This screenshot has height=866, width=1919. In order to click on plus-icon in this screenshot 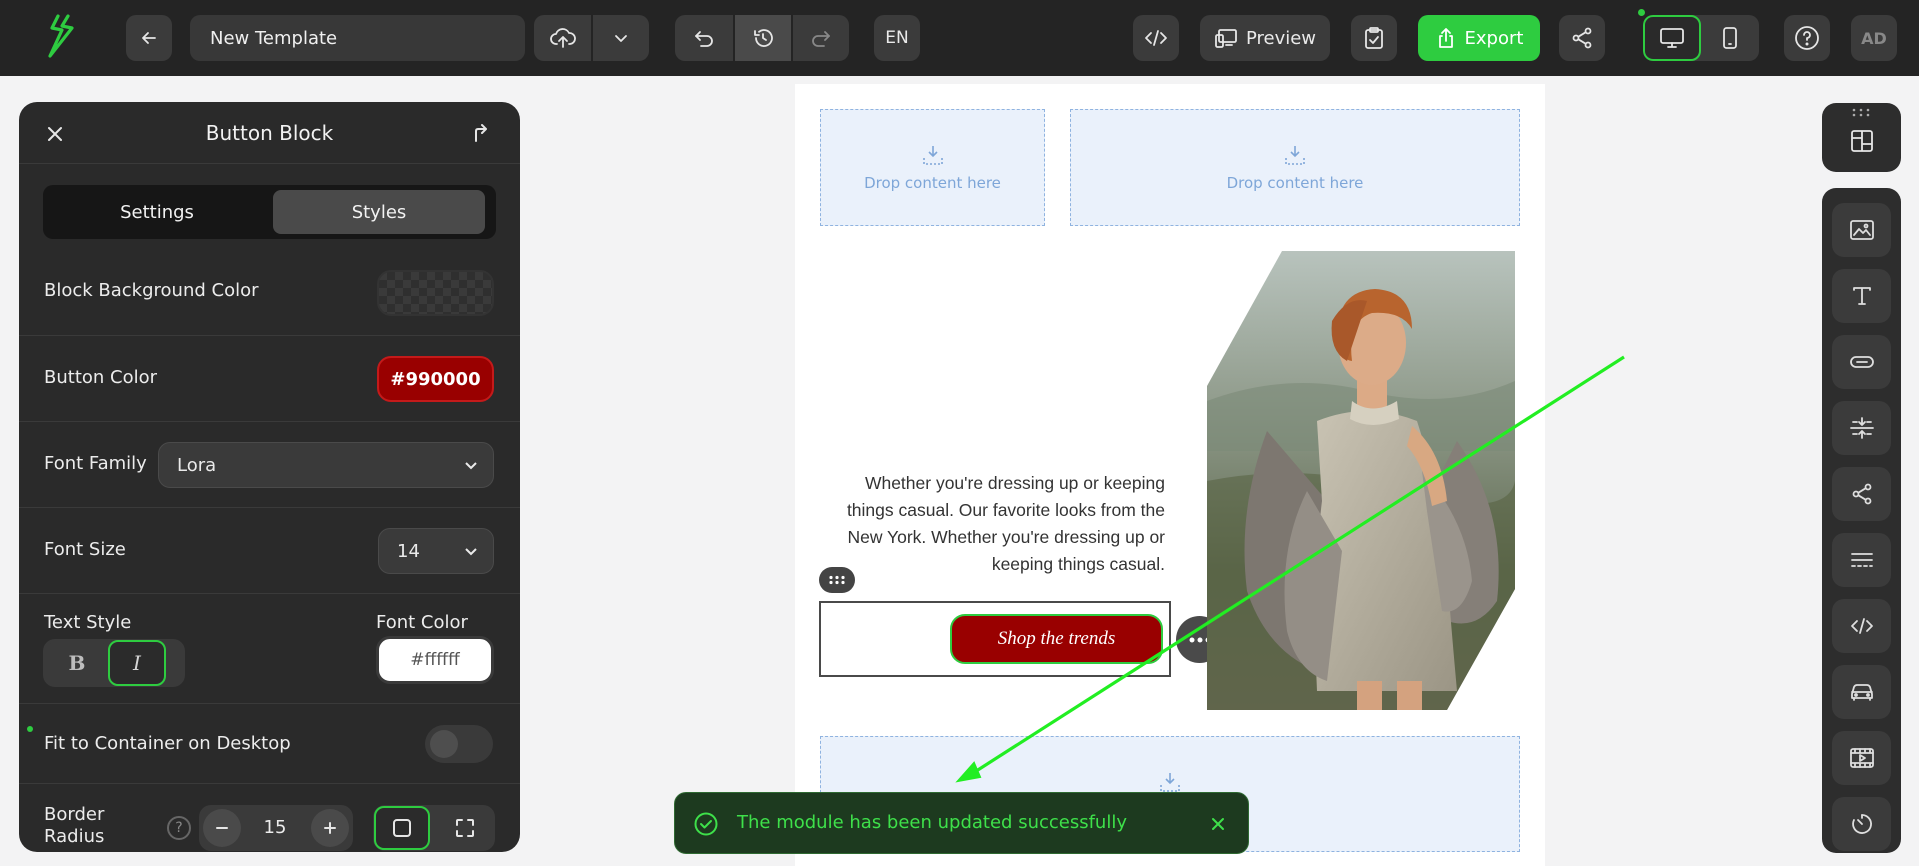, I will do `click(330, 828)`.